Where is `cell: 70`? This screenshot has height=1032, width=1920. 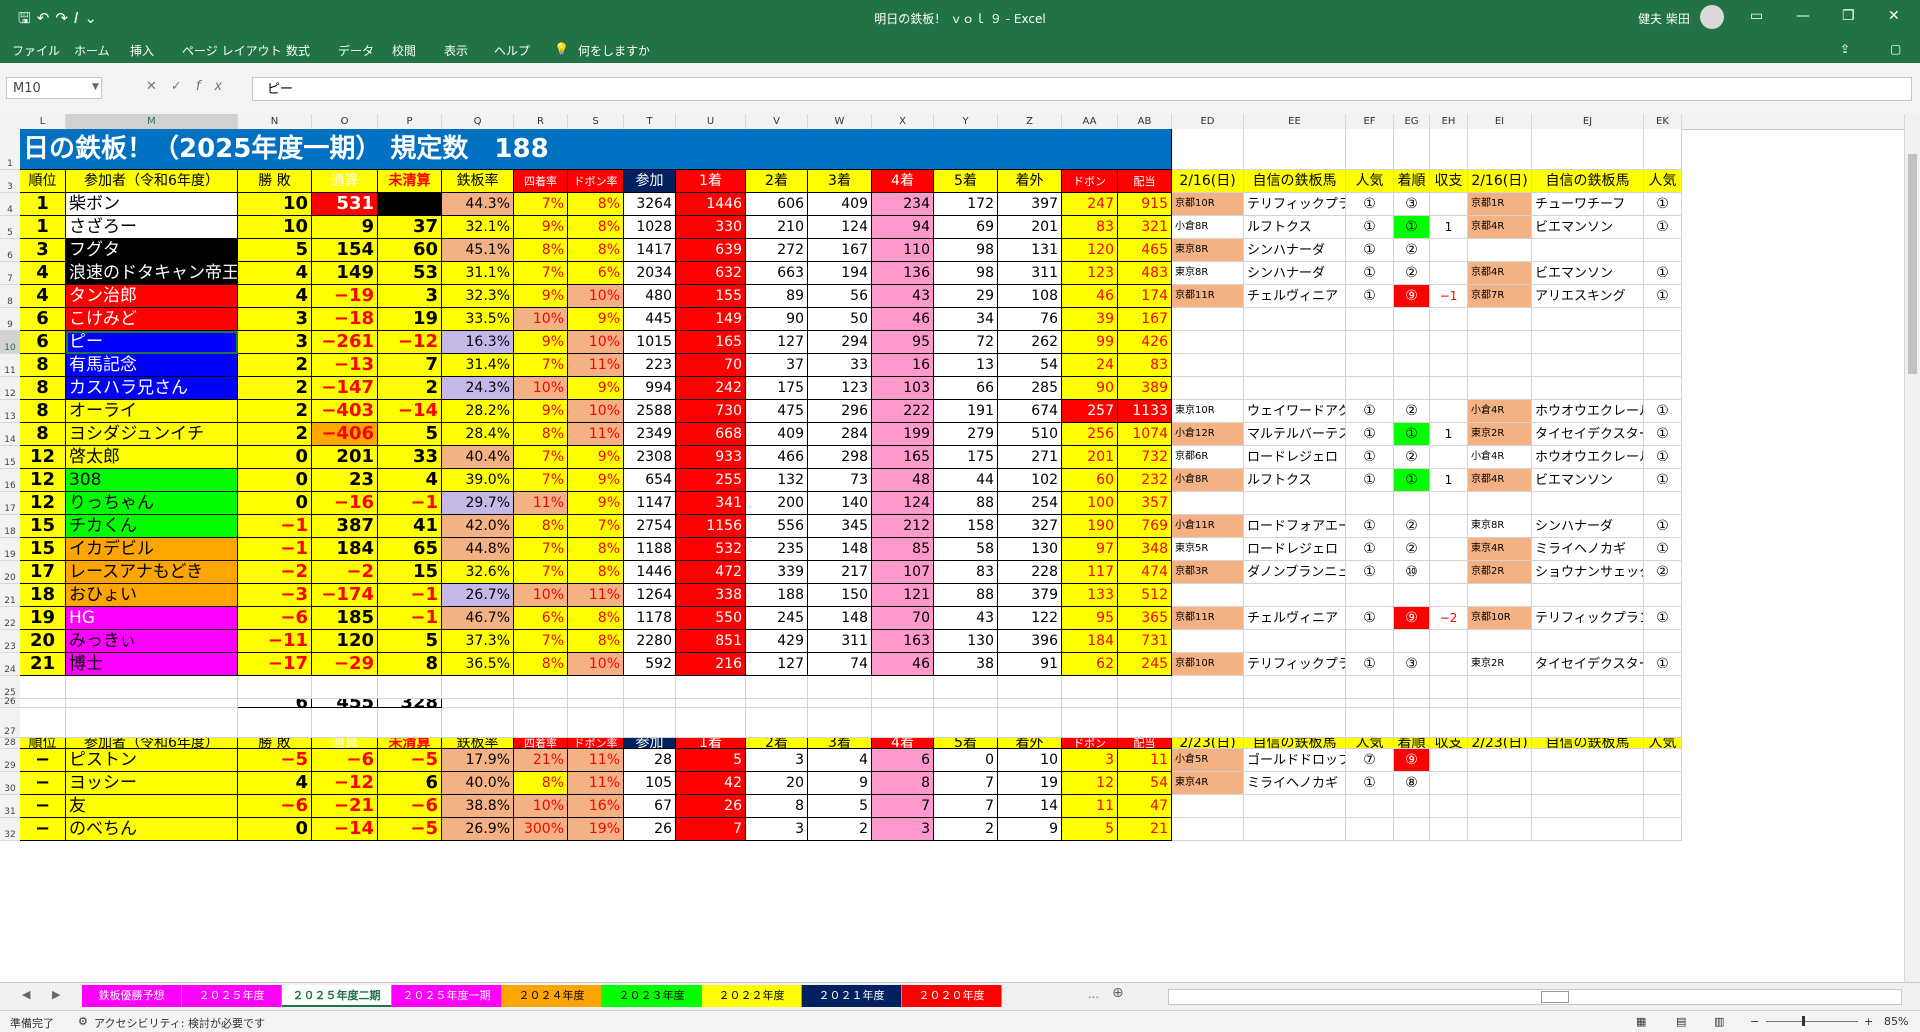 cell: 70 is located at coordinates (711, 365).